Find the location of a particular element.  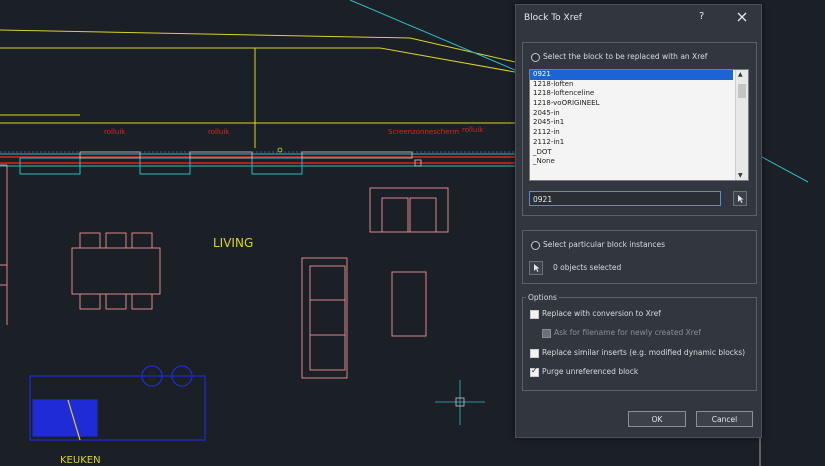

purge-unreferenced-checkbox is located at coordinates (534, 371).